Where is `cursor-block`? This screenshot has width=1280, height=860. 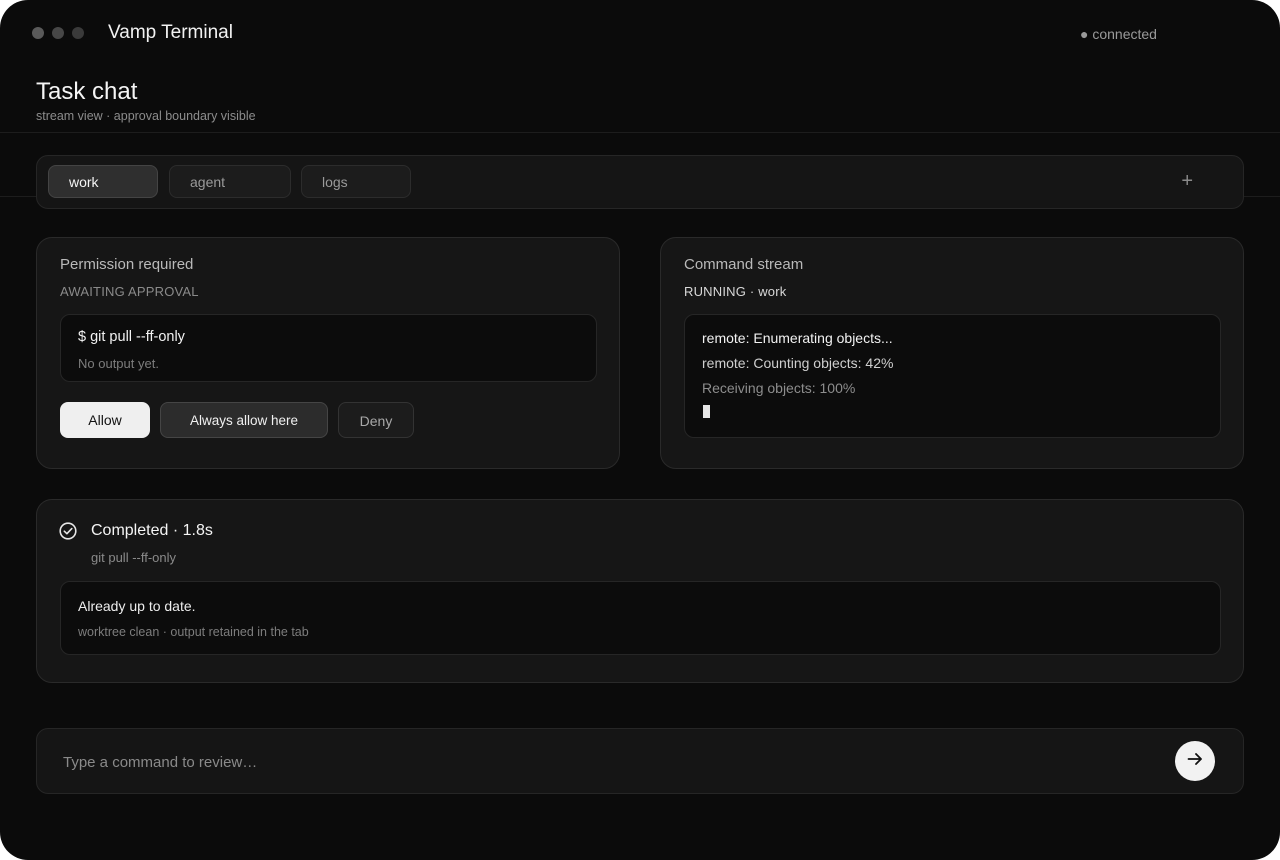
cursor-block is located at coordinates (706, 411).